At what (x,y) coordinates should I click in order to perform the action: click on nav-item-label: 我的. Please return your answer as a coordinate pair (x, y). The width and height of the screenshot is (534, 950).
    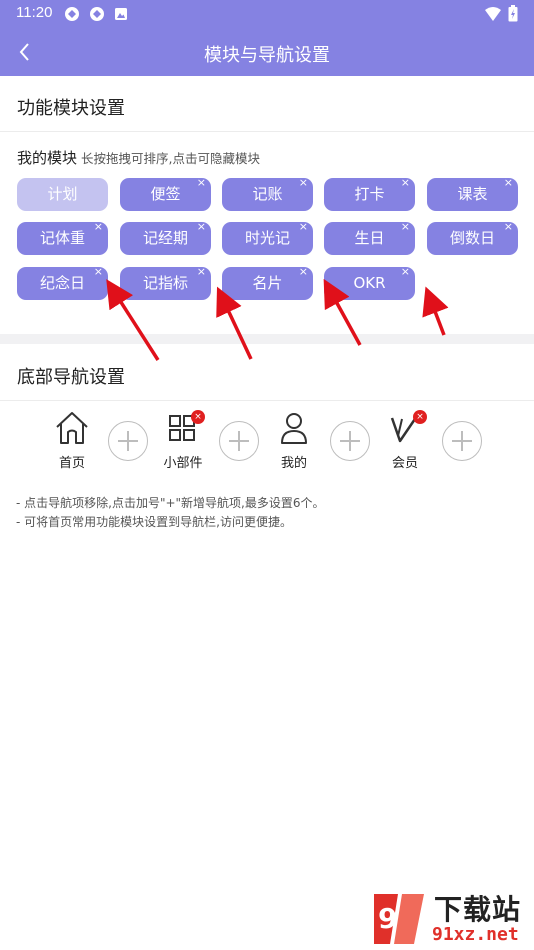
    Looking at the image, I should click on (293, 463).